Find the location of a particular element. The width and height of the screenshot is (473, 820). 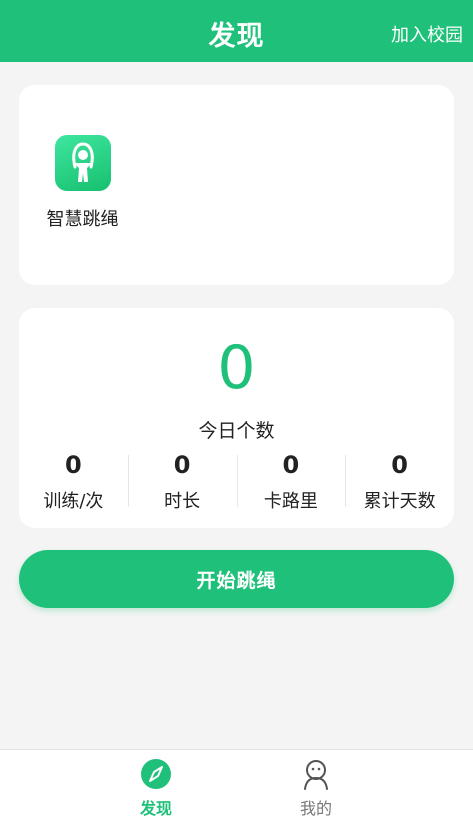

bottom-nav: 发现 我的 is located at coordinates (236, 784).